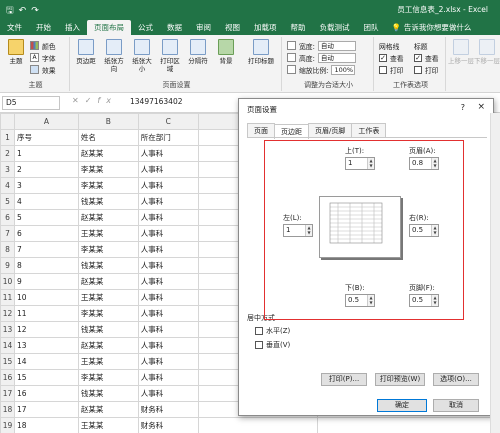  What do you see at coordinates (46, 185) in the screenshot?
I see `cell-a: 3` at bounding box center [46, 185].